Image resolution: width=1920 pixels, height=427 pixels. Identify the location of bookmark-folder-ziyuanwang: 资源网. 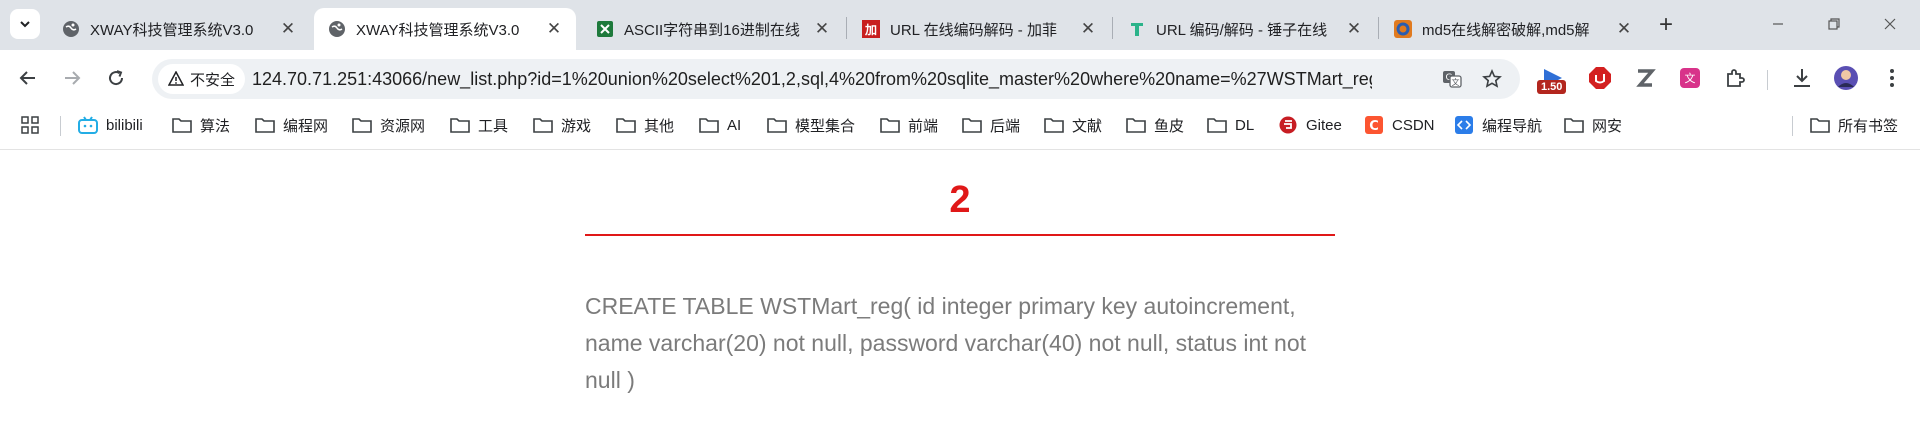
(388, 125).